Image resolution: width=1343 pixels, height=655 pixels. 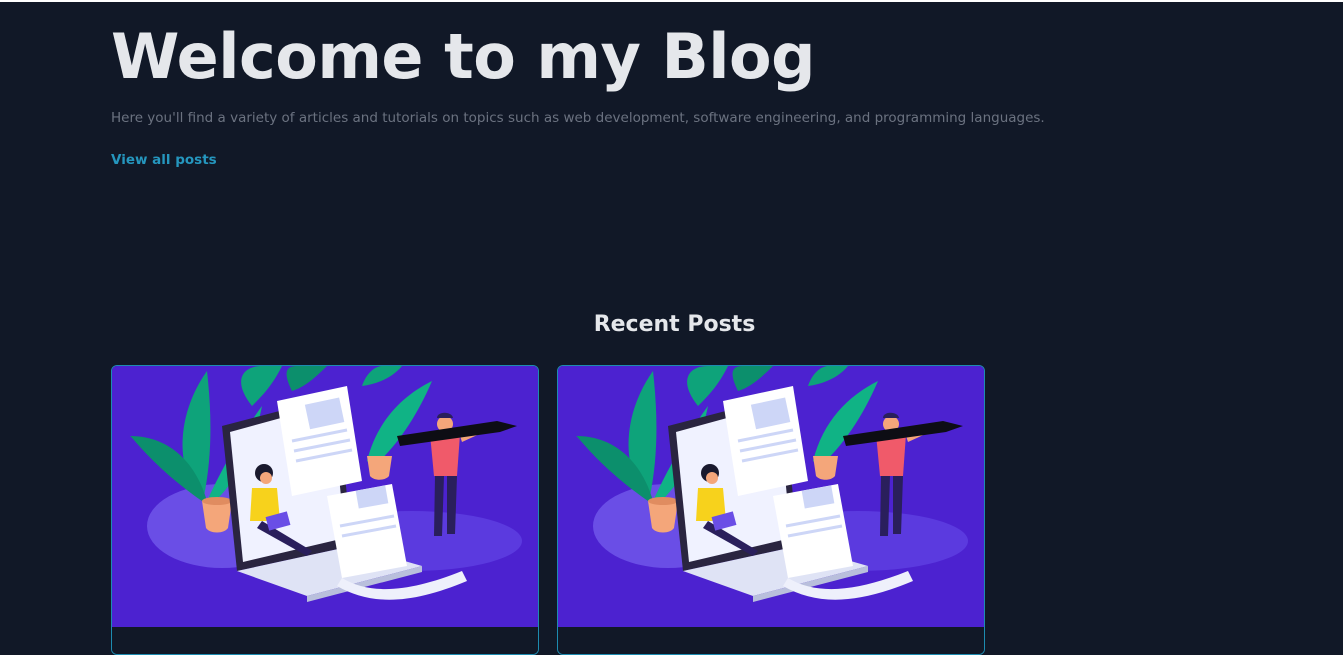 What do you see at coordinates (164, 160) in the screenshot?
I see `view-all-posts-link: View all posts` at bounding box center [164, 160].